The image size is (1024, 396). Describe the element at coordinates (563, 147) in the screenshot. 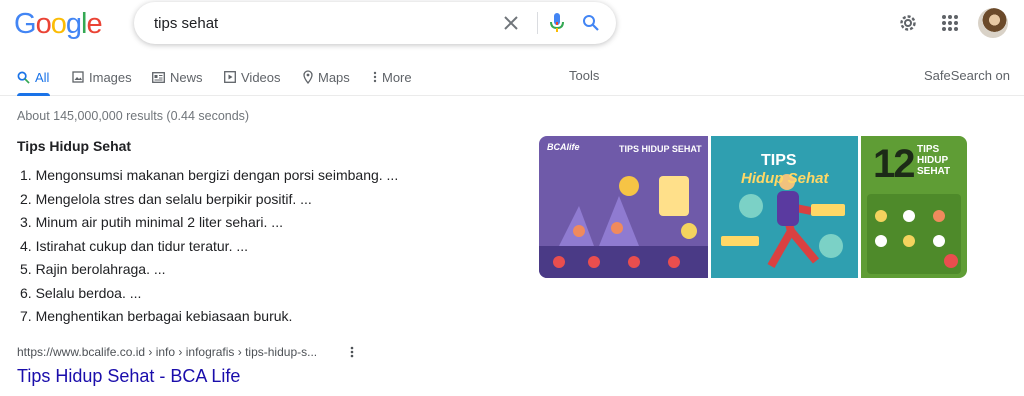

I see `thumbnail-brand: BCAlife` at that location.